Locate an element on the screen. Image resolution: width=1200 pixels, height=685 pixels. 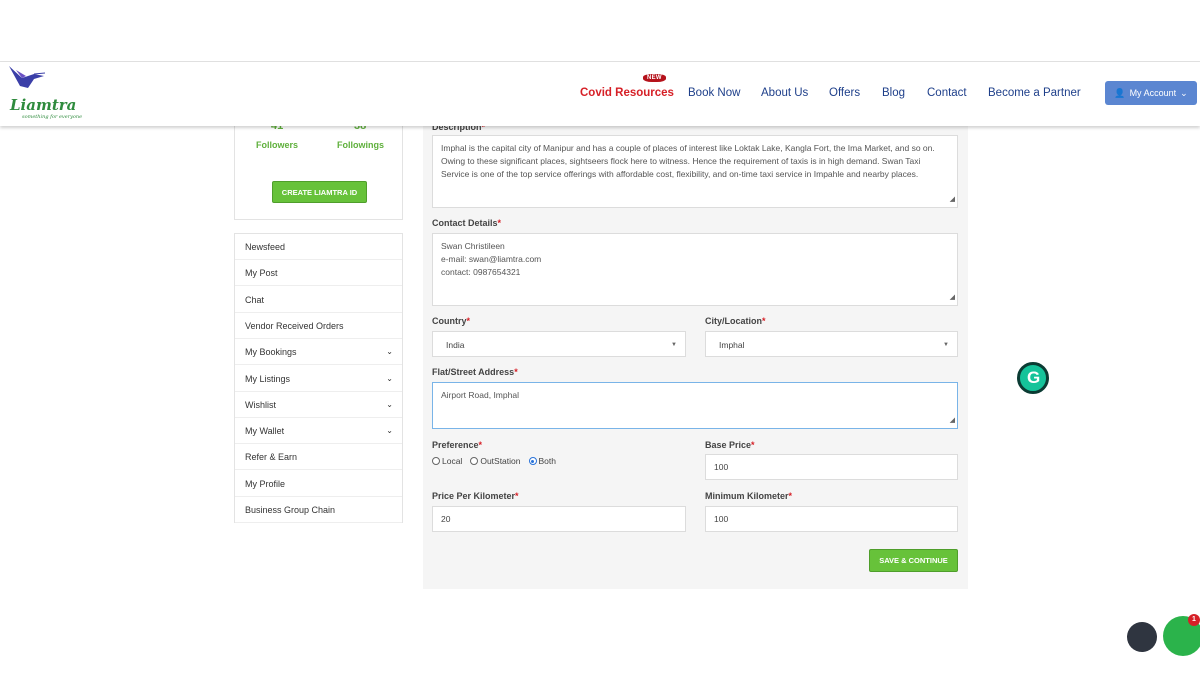
min-km-input: 100 is located at coordinates (831, 519).